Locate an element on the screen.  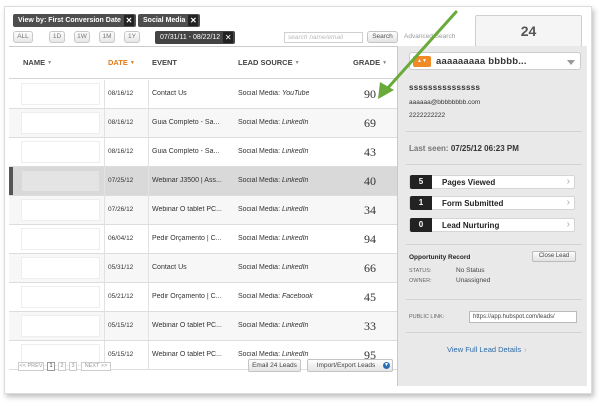
lead-email: aaaaaa@bbbbbbbb.com is located at coordinates (445, 102).